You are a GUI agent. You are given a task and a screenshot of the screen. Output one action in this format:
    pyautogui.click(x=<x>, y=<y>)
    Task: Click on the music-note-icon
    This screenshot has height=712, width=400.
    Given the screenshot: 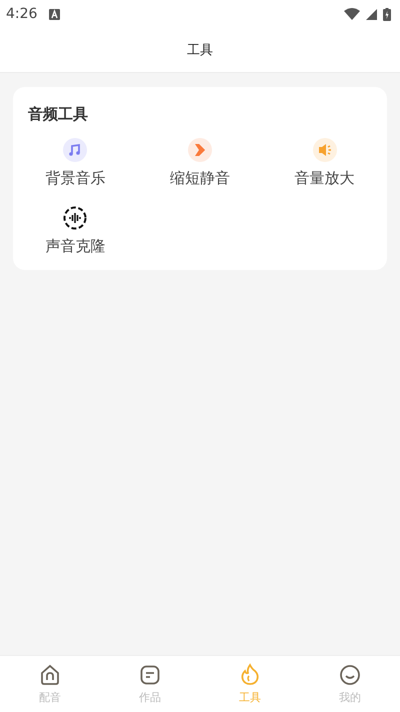 What is the action you would take?
    pyautogui.click(x=75, y=150)
    